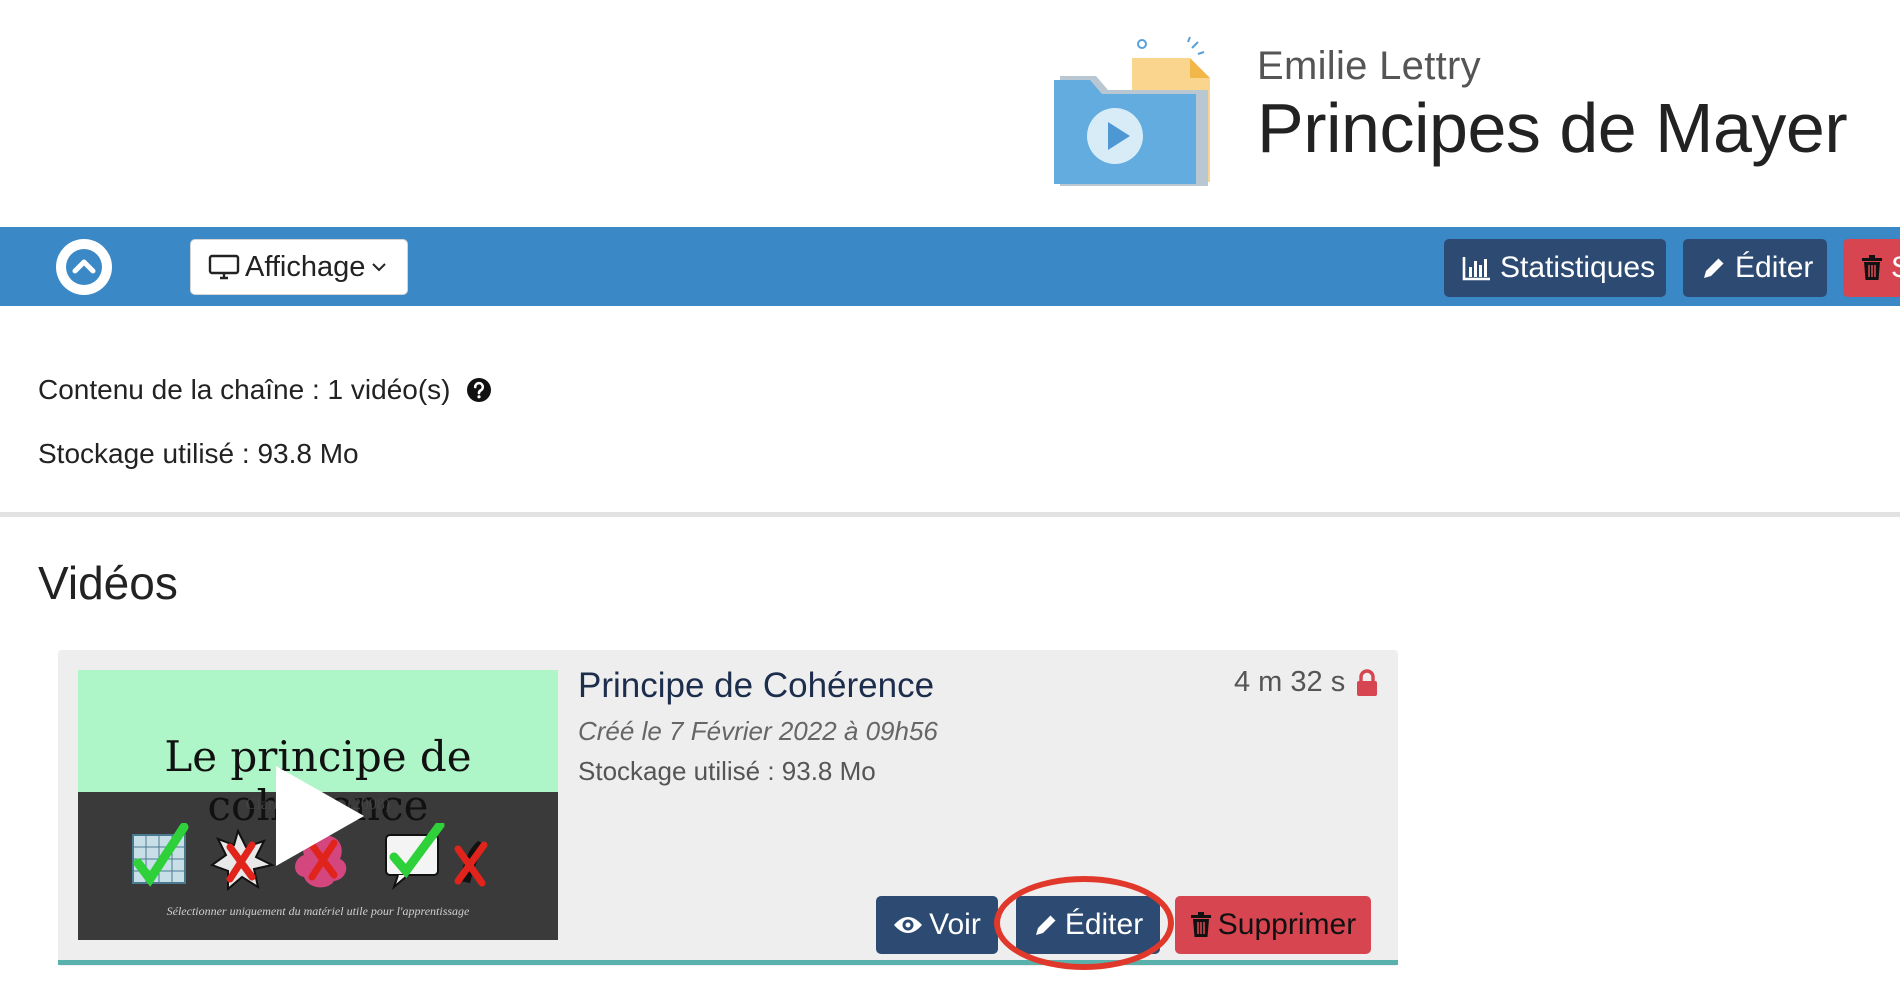 The height and width of the screenshot is (1004, 1900). I want to click on channel-title: Principes de Mayer, so click(1552, 128).